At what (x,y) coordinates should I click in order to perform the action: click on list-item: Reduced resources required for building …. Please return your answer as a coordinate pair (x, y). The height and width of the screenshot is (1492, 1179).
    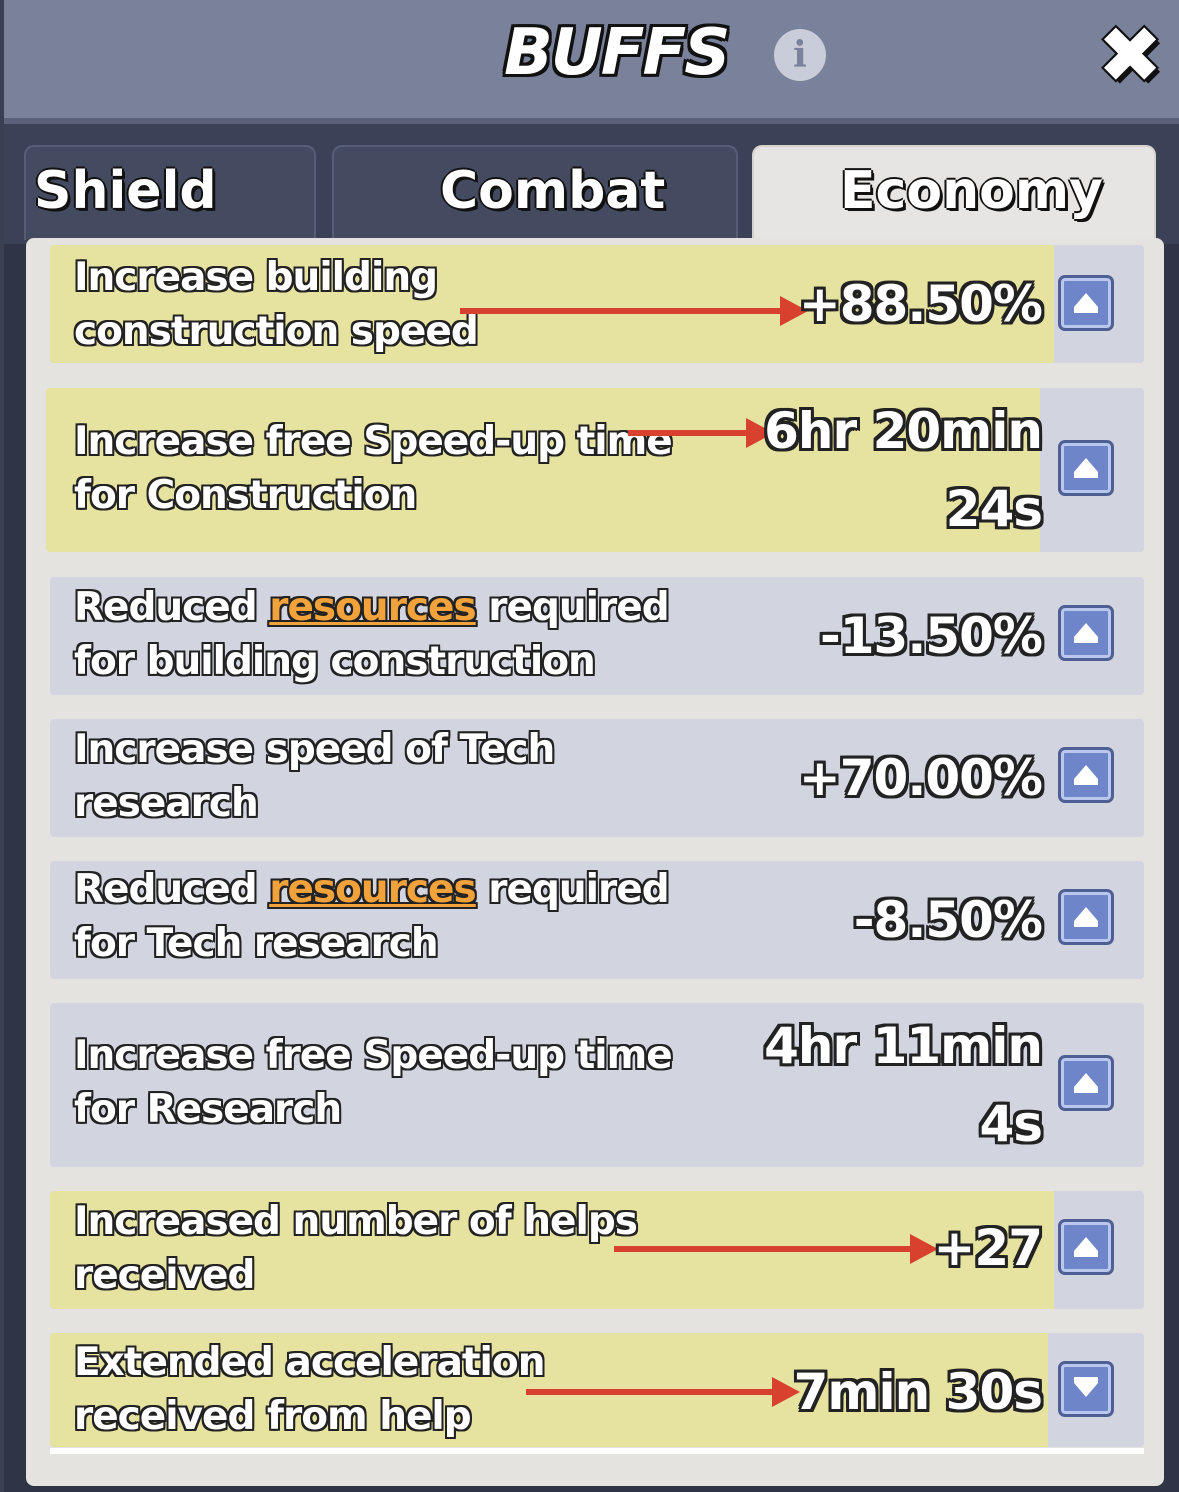
    Looking at the image, I should click on (597, 636).